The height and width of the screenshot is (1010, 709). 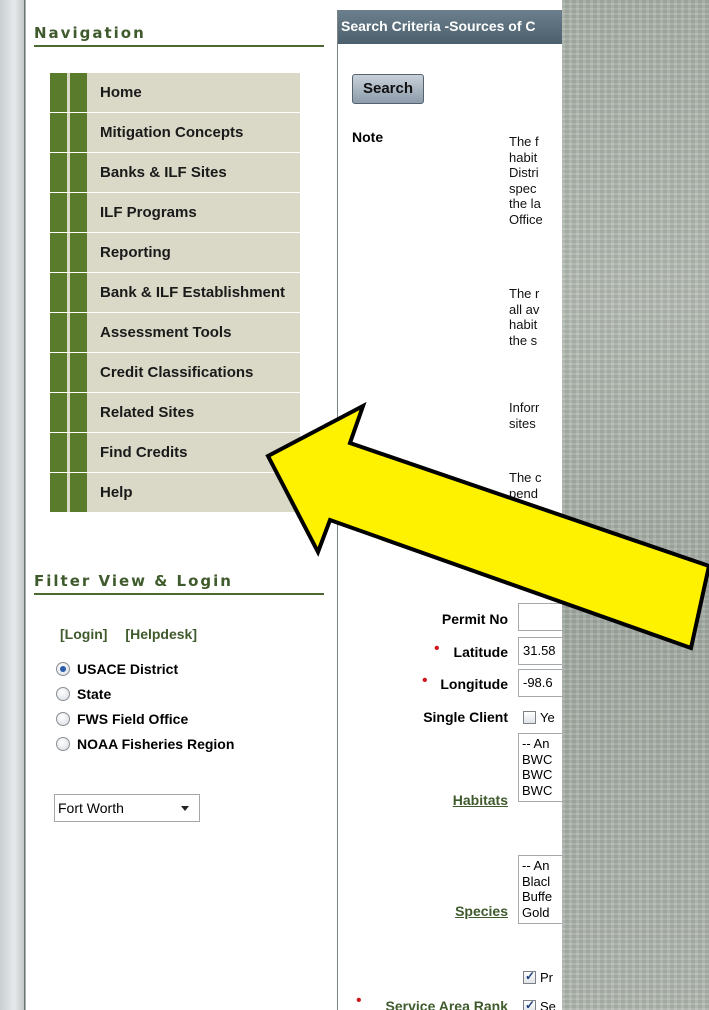 What do you see at coordinates (147, 412) in the screenshot?
I see `nav-item-label: Related Sites` at bounding box center [147, 412].